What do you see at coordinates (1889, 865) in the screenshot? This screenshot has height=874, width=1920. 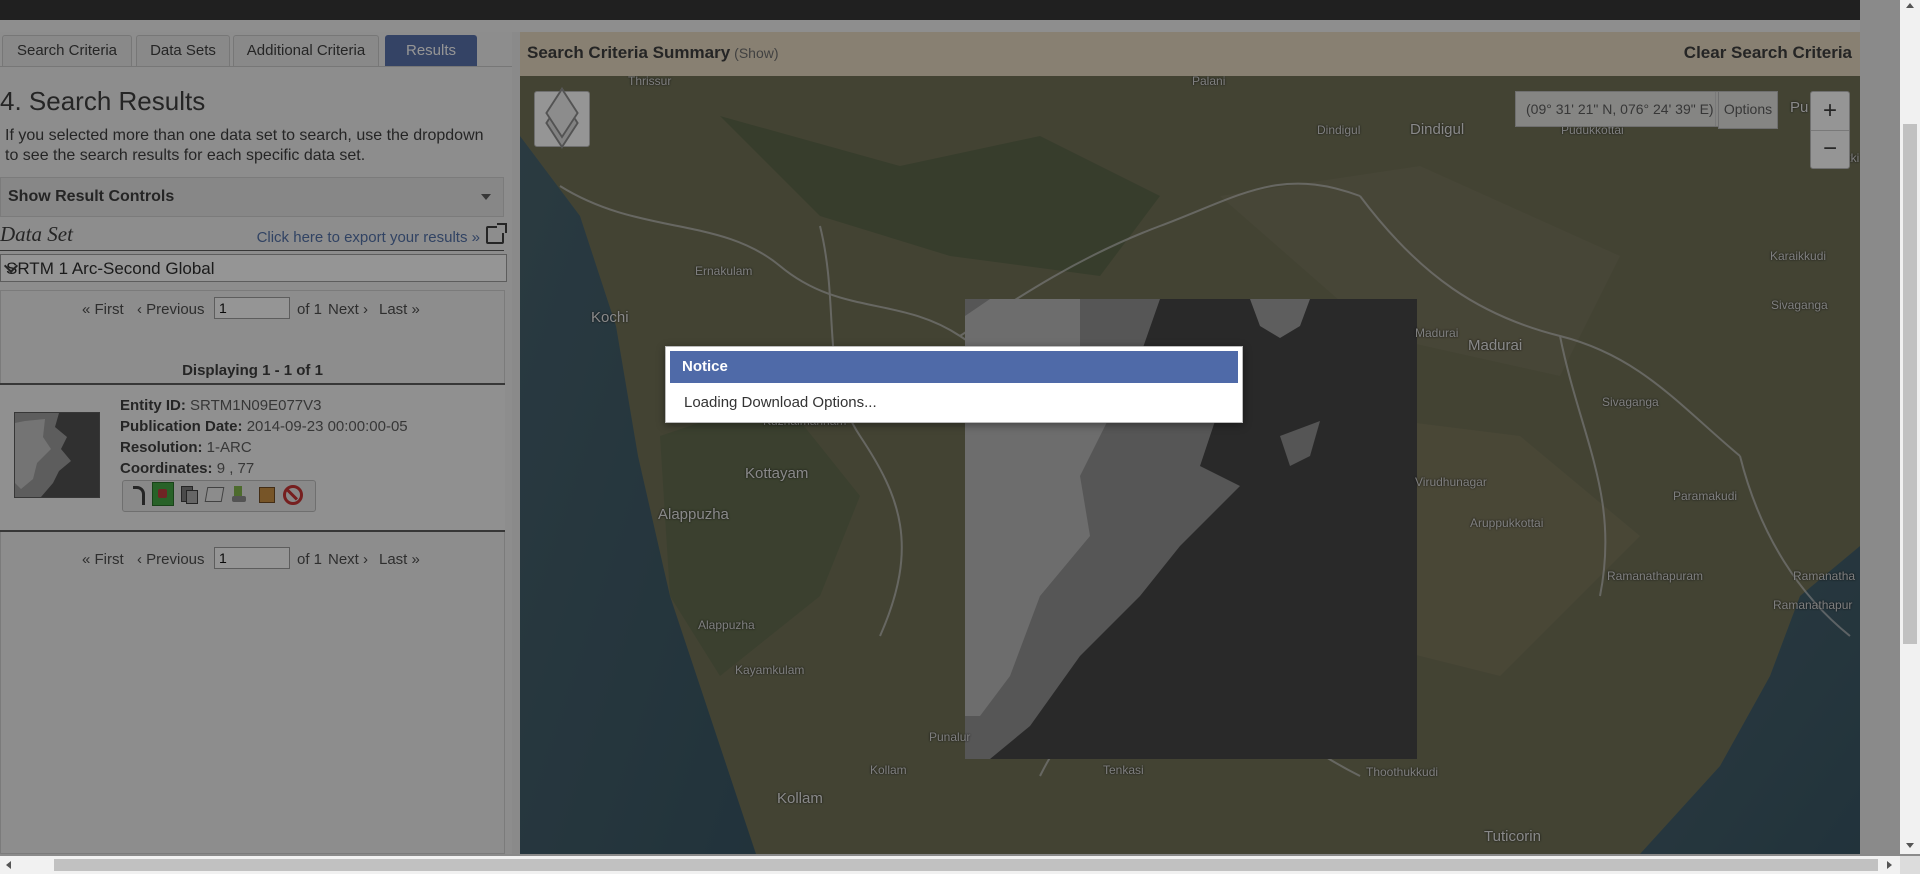 I see `scroll-right-icon` at bounding box center [1889, 865].